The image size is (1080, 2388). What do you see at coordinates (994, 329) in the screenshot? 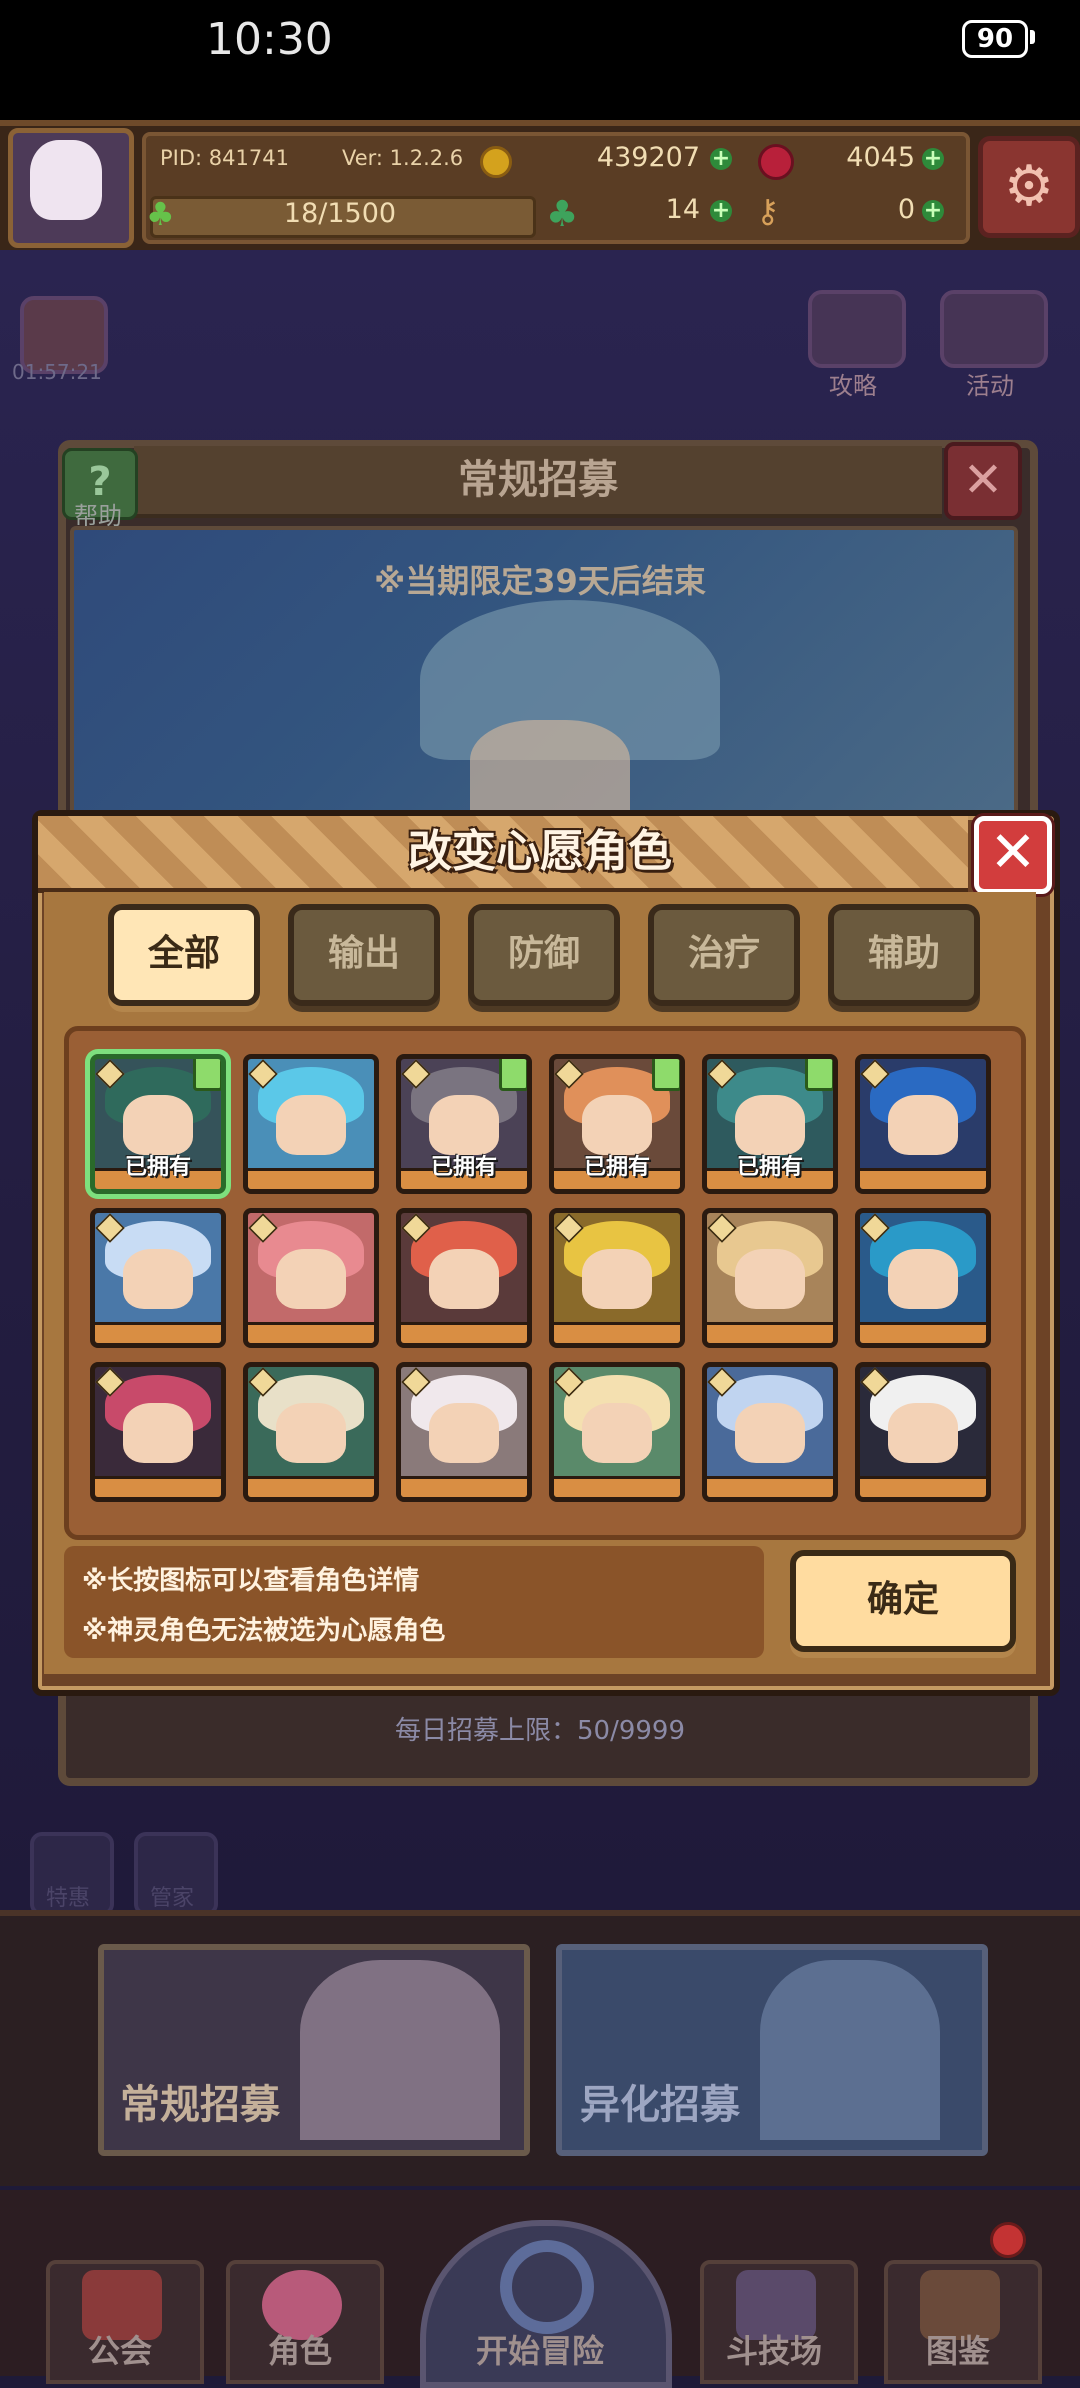
I see `event-icon` at bounding box center [994, 329].